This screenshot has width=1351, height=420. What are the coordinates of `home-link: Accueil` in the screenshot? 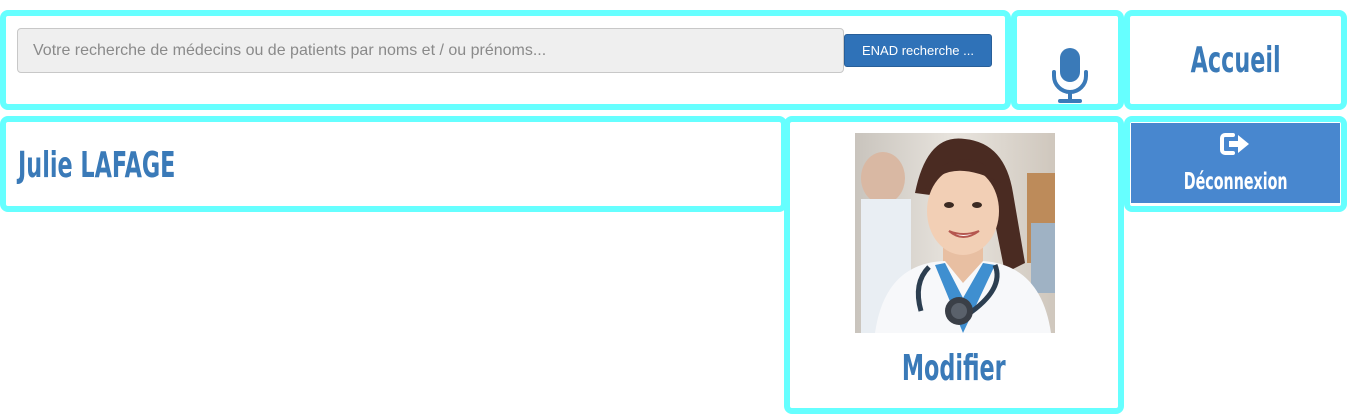 It's located at (1235, 60).